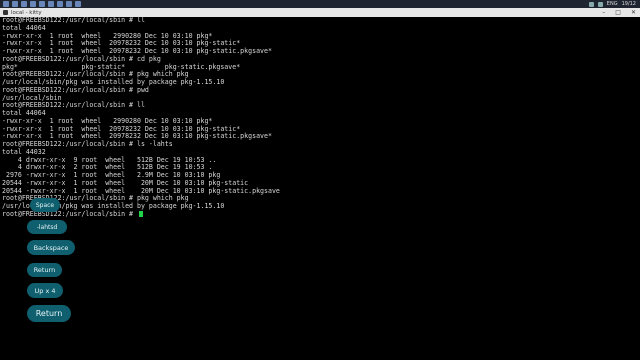 The image size is (640, 360). What do you see at coordinates (6, 4) in the screenshot?
I see `start-icon` at bounding box center [6, 4].